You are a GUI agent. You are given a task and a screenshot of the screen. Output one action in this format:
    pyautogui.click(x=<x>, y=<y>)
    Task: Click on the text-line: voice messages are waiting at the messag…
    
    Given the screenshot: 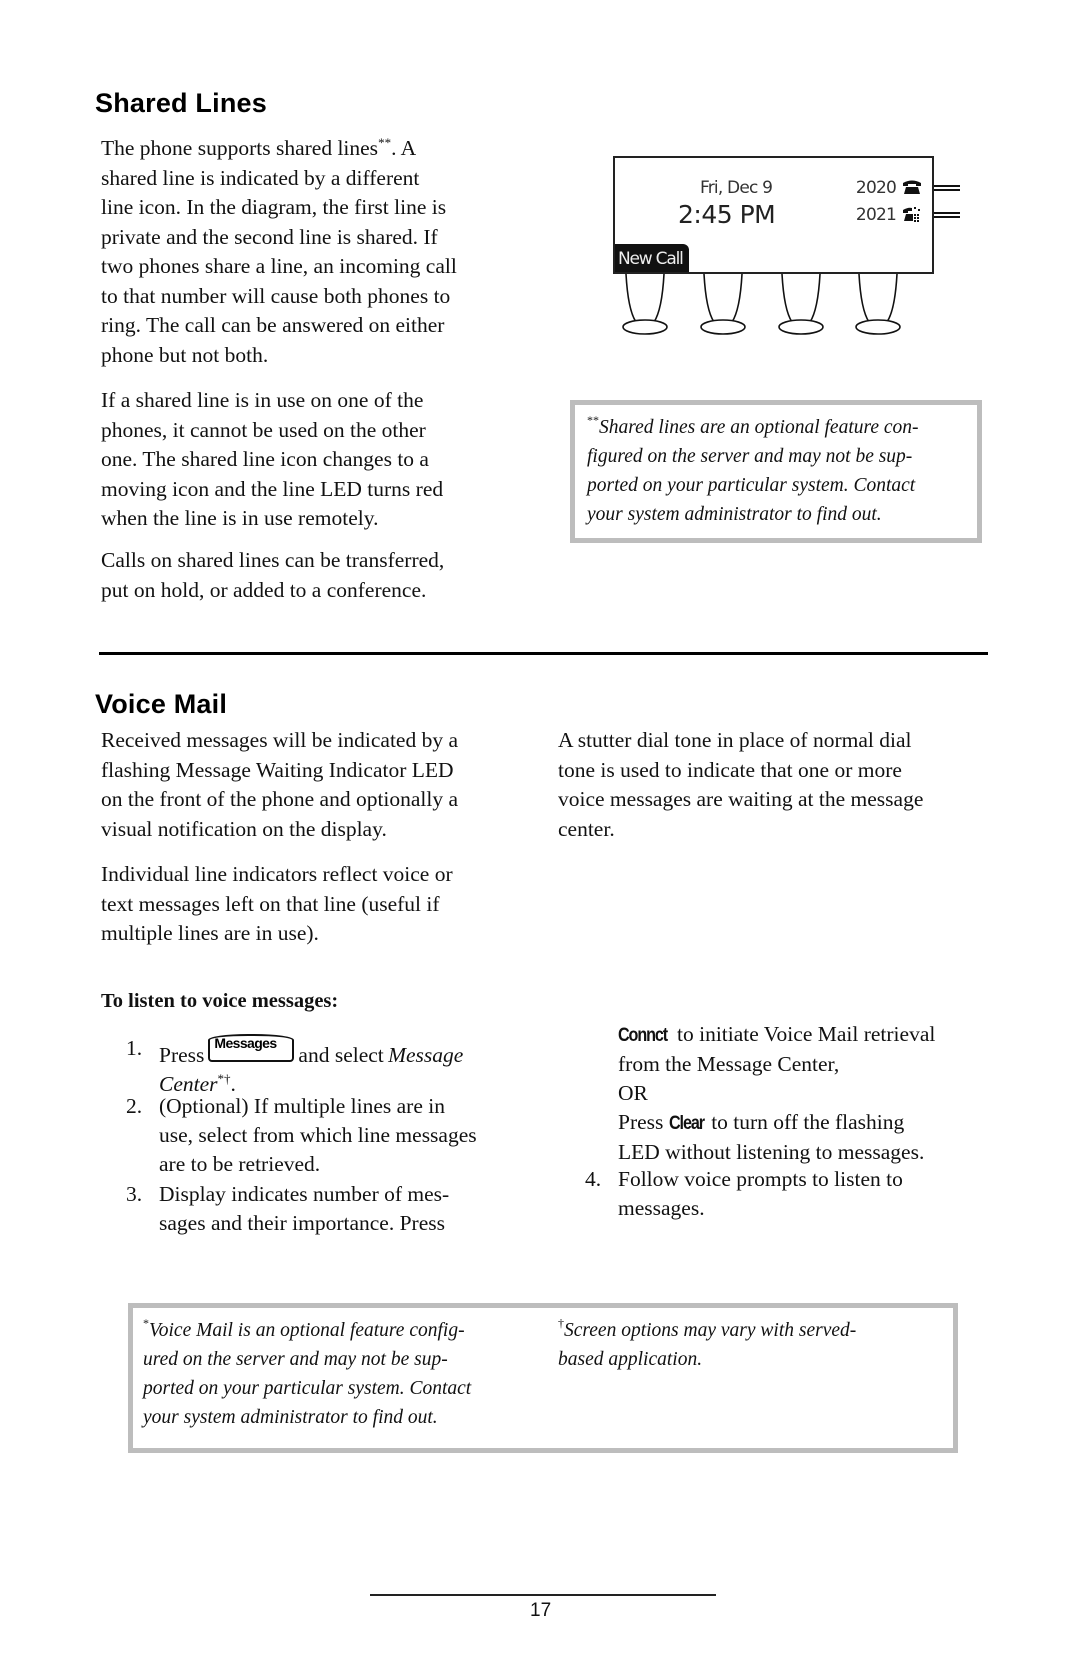 What is the action you would take?
    pyautogui.click(x=741, y=799)
    